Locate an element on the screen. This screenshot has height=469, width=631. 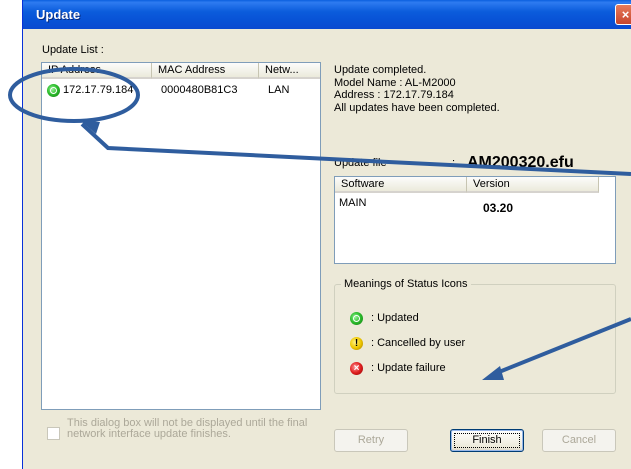
status-line: All updates have been completed. is located at coordinates (417, 107).